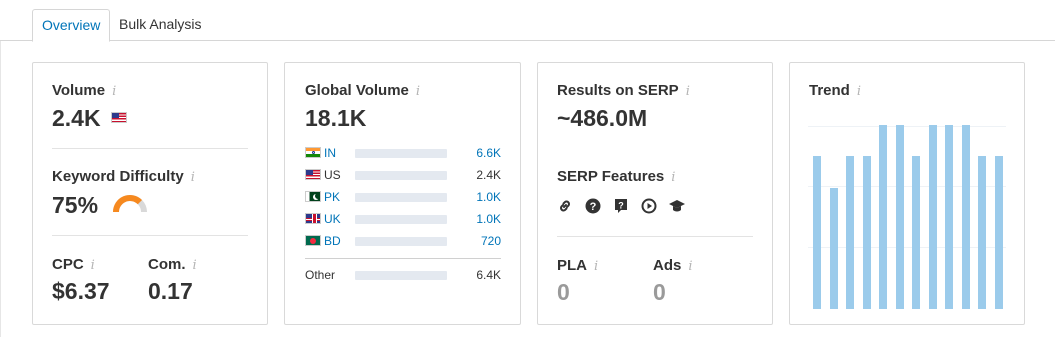 Image resolution: width=1055 pixels, height=337 pixels. I want to click on flag-bd-icon, so click(313, 240).